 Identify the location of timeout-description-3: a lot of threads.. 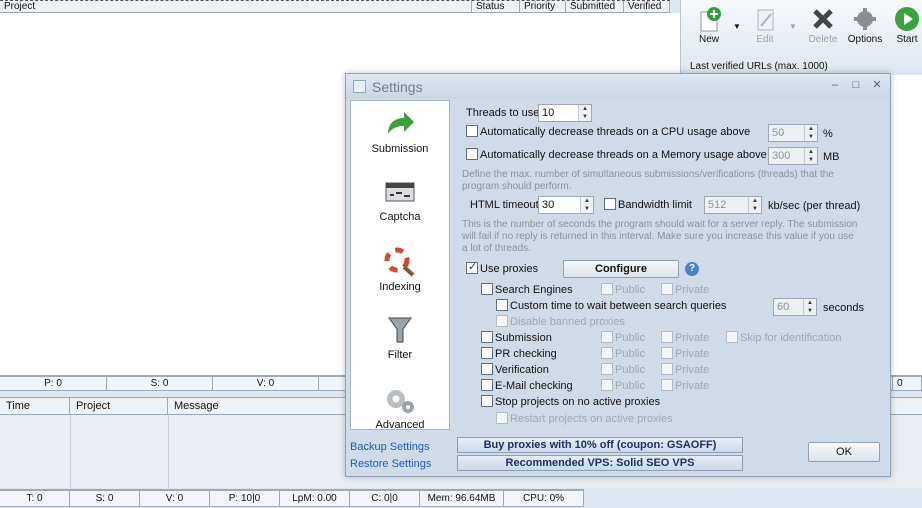
(496, 248).